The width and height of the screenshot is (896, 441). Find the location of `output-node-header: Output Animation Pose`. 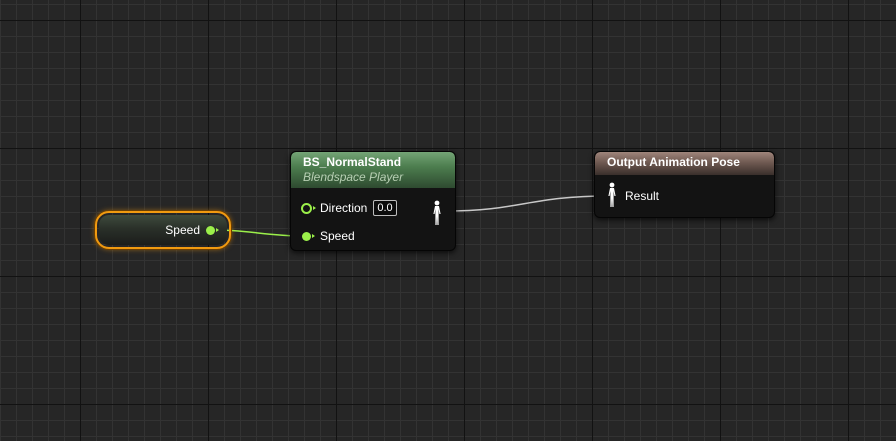

output-node-header: Output Animation Pose is located at coordinates (684, 163).